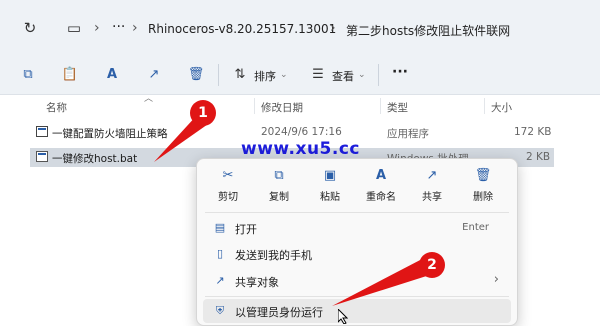  Describe the element at coordinates (343, 316) in the screenshot. I see `cursor-icon` at that location.